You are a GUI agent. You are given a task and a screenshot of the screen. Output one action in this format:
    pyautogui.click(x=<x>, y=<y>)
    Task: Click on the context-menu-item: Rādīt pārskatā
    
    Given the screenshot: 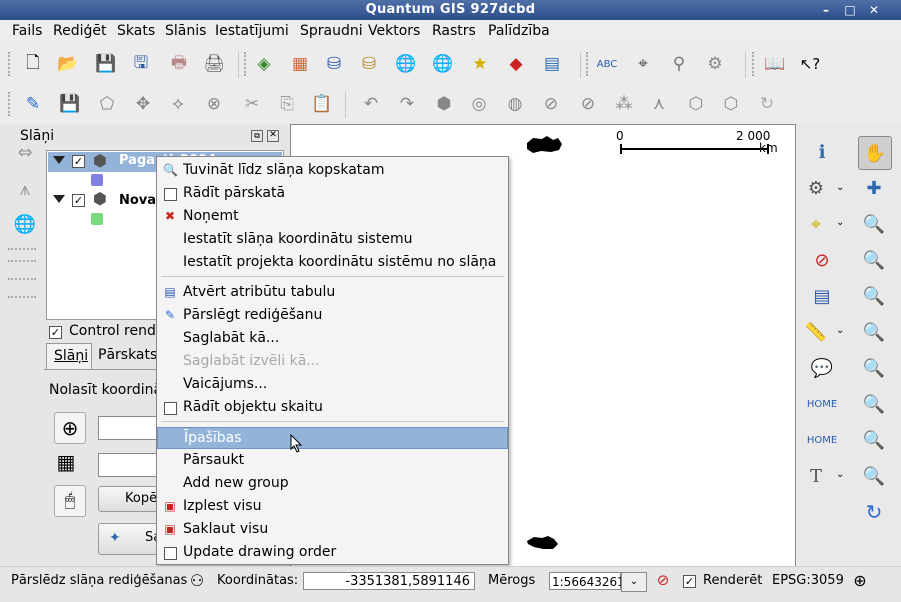 What is the action you would take?
    pyautogui.click(x=332, y=194)
    